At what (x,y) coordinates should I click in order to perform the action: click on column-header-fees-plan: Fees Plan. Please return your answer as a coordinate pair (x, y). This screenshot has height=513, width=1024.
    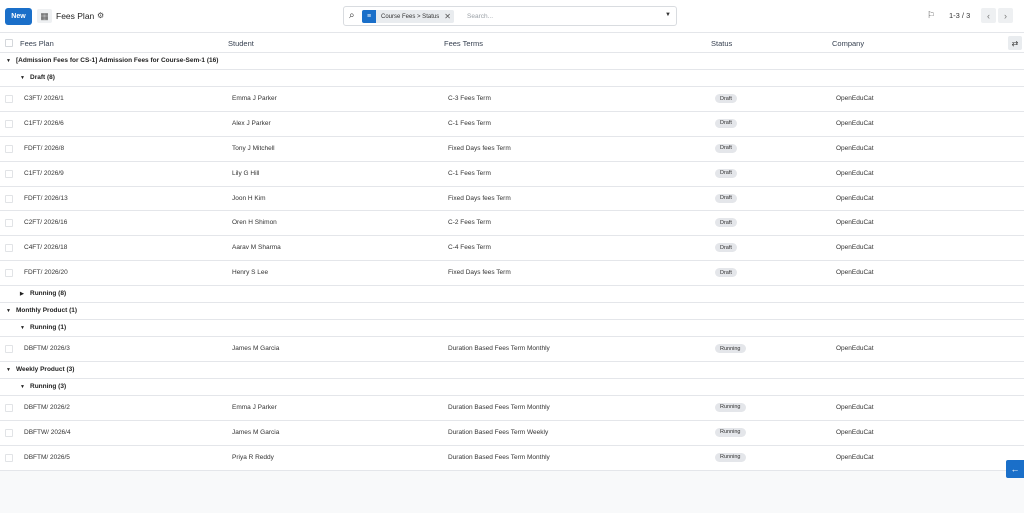
    Looking at the image, I should click on (37, 43).